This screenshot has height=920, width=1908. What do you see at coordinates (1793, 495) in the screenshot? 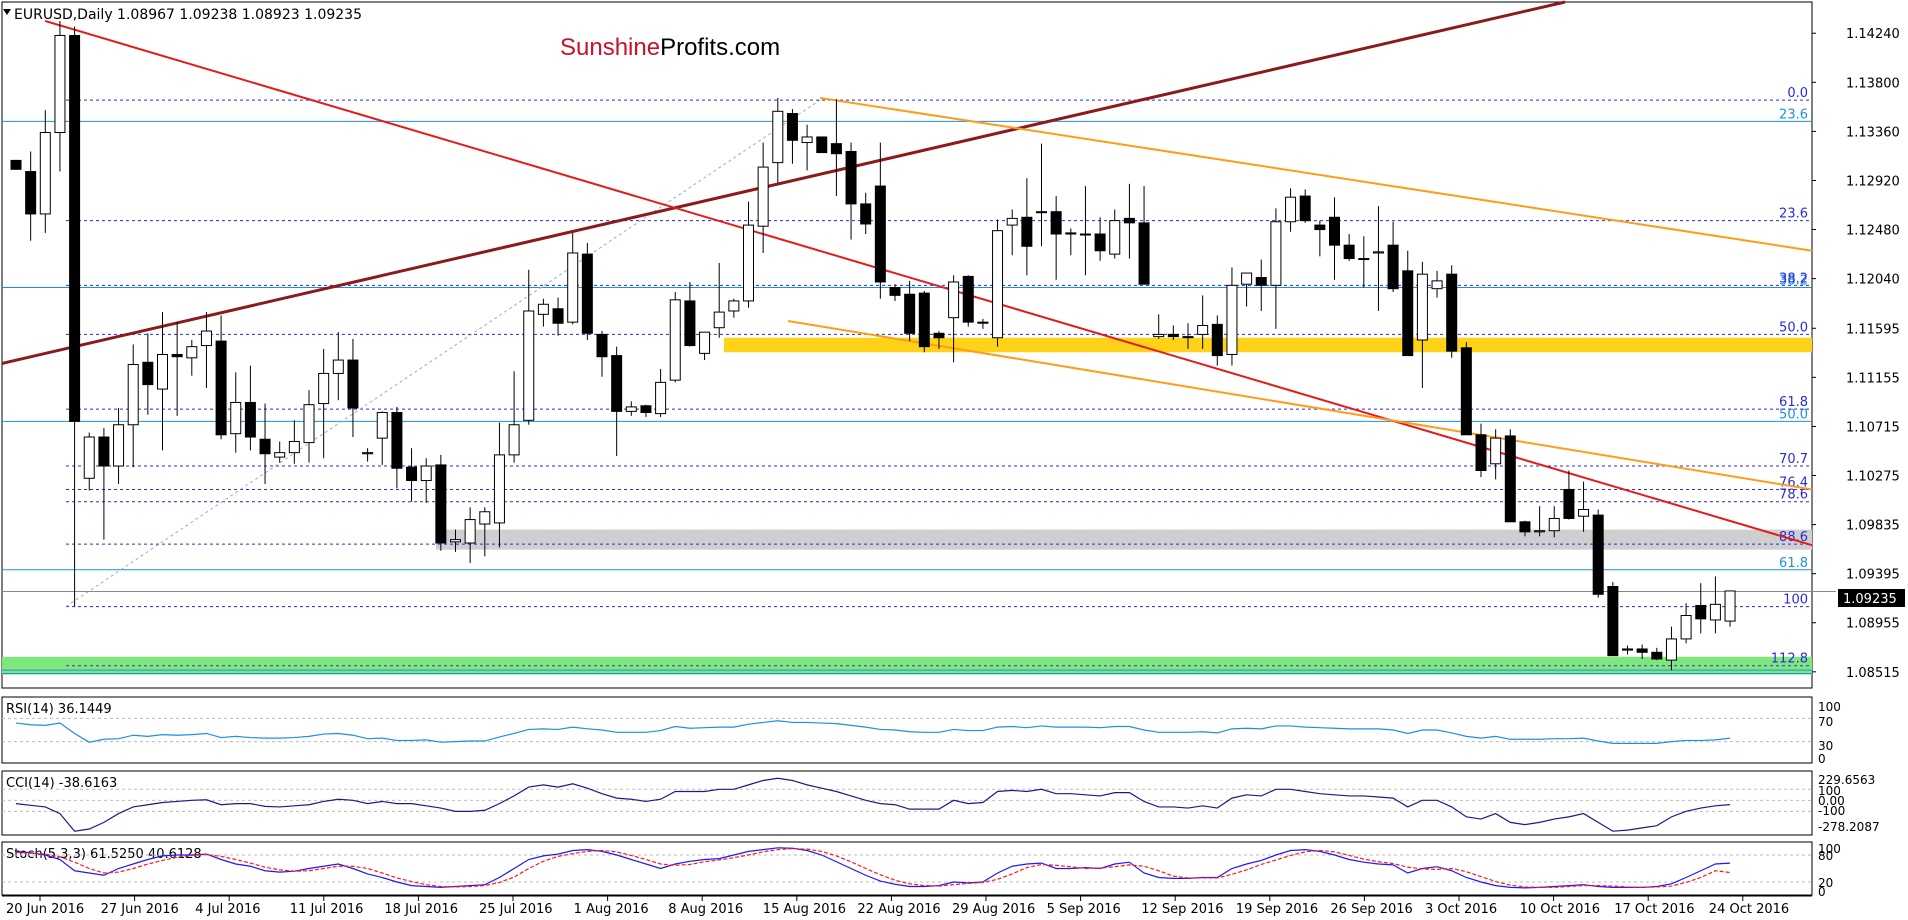
I see `fib-label-blue: 78.6` at bounding box center [1793, 495].